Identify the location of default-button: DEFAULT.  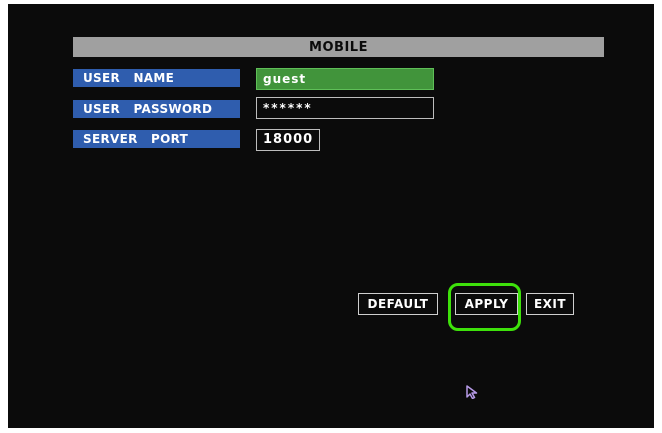
(398, 304).